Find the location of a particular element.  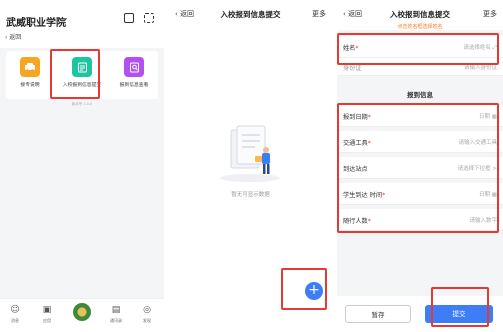

field-value: 请输入交通工具 is located at coordinates (477, 143).